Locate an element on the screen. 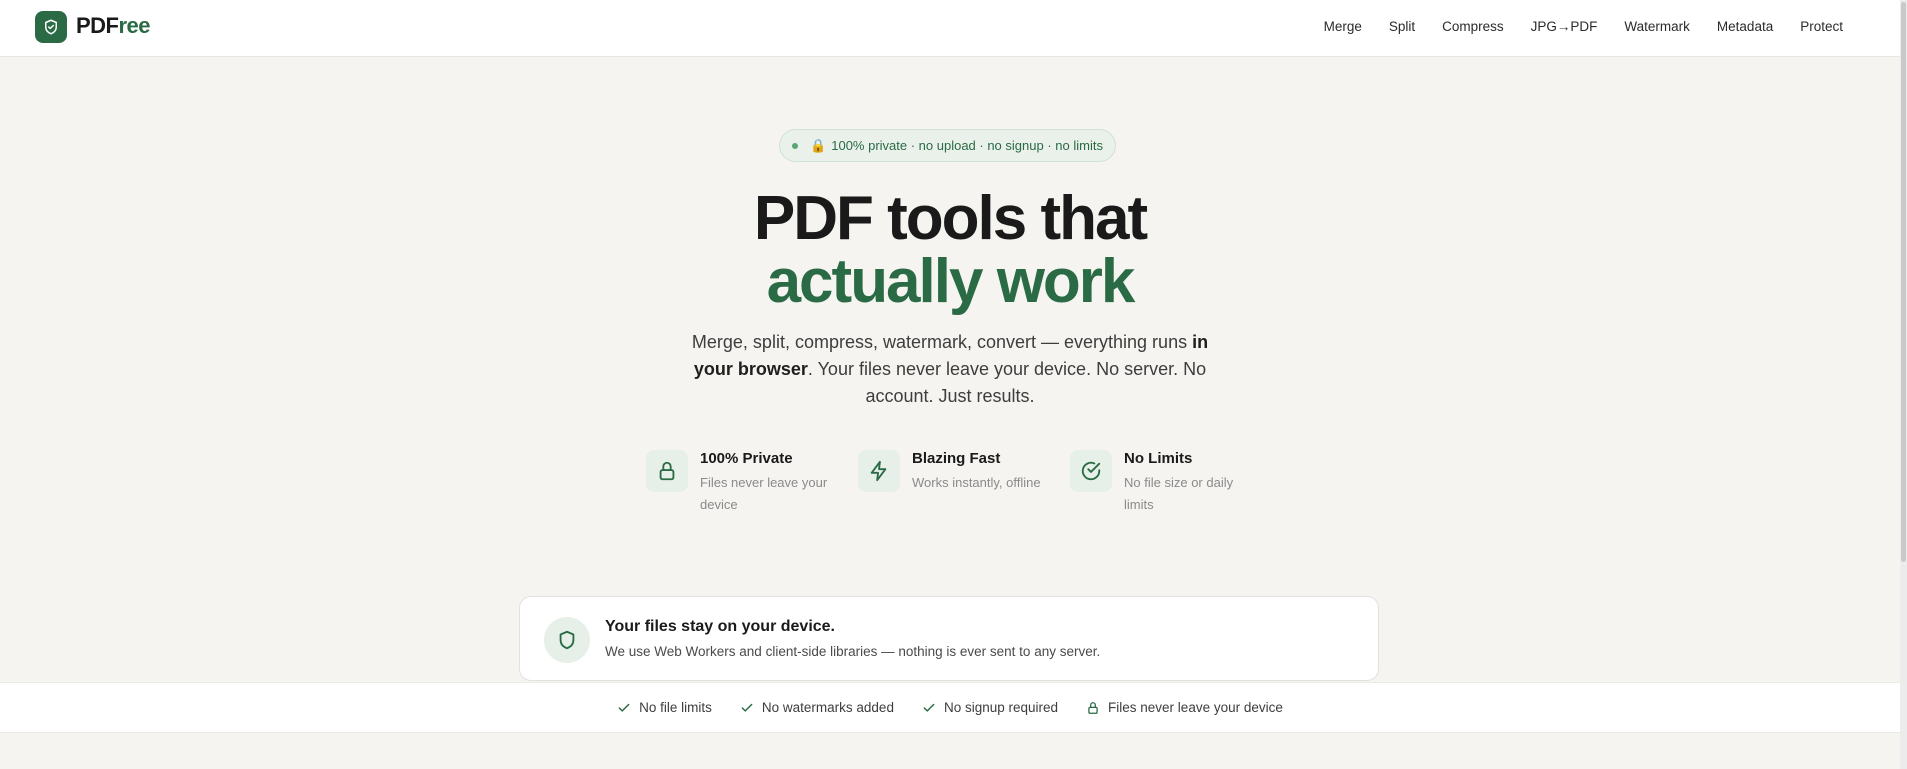 Image resolution: width=1907 pixels, height=769 pixels. check-circle-icon is located at coordinates (1091, 471).